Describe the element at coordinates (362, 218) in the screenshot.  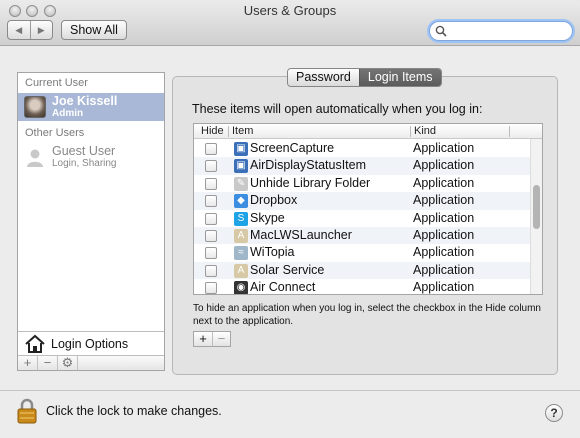
I see `table-row: S Skype Application` at that location.